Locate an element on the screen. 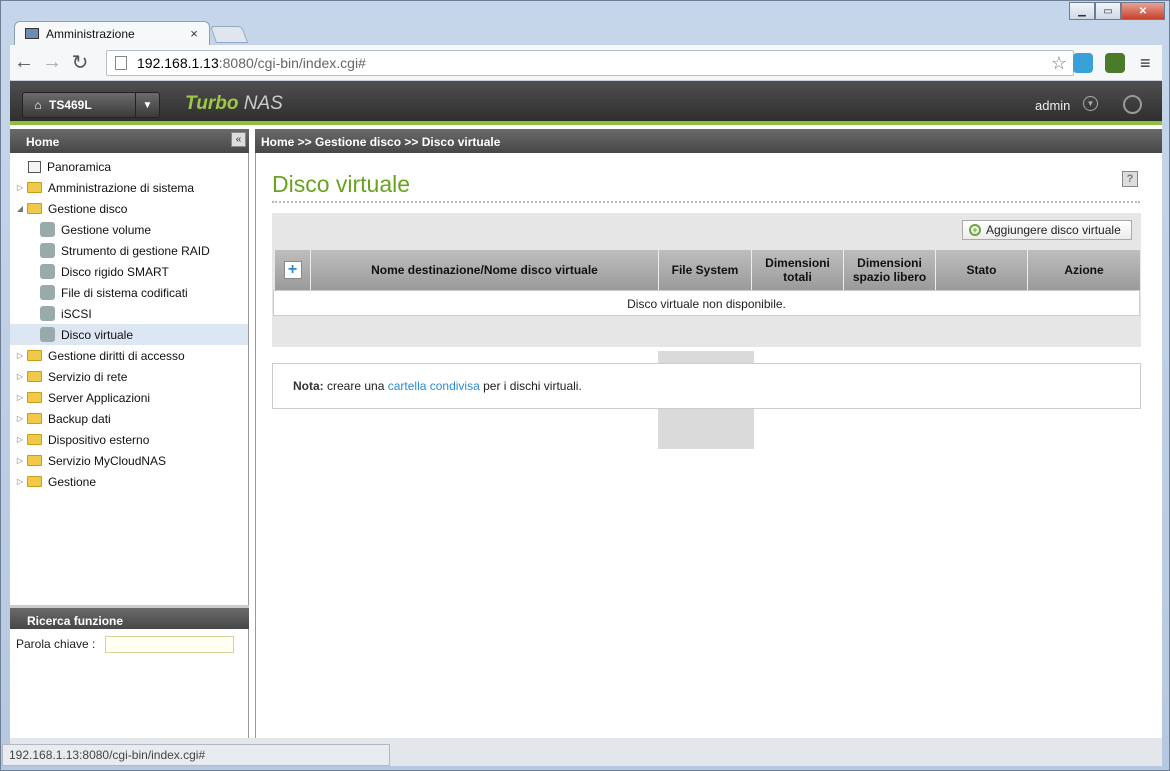 Image resolution: width=1170 pixels, height=771 pixels. forward-arrow-icon: → is located at coordinates (52, 63).